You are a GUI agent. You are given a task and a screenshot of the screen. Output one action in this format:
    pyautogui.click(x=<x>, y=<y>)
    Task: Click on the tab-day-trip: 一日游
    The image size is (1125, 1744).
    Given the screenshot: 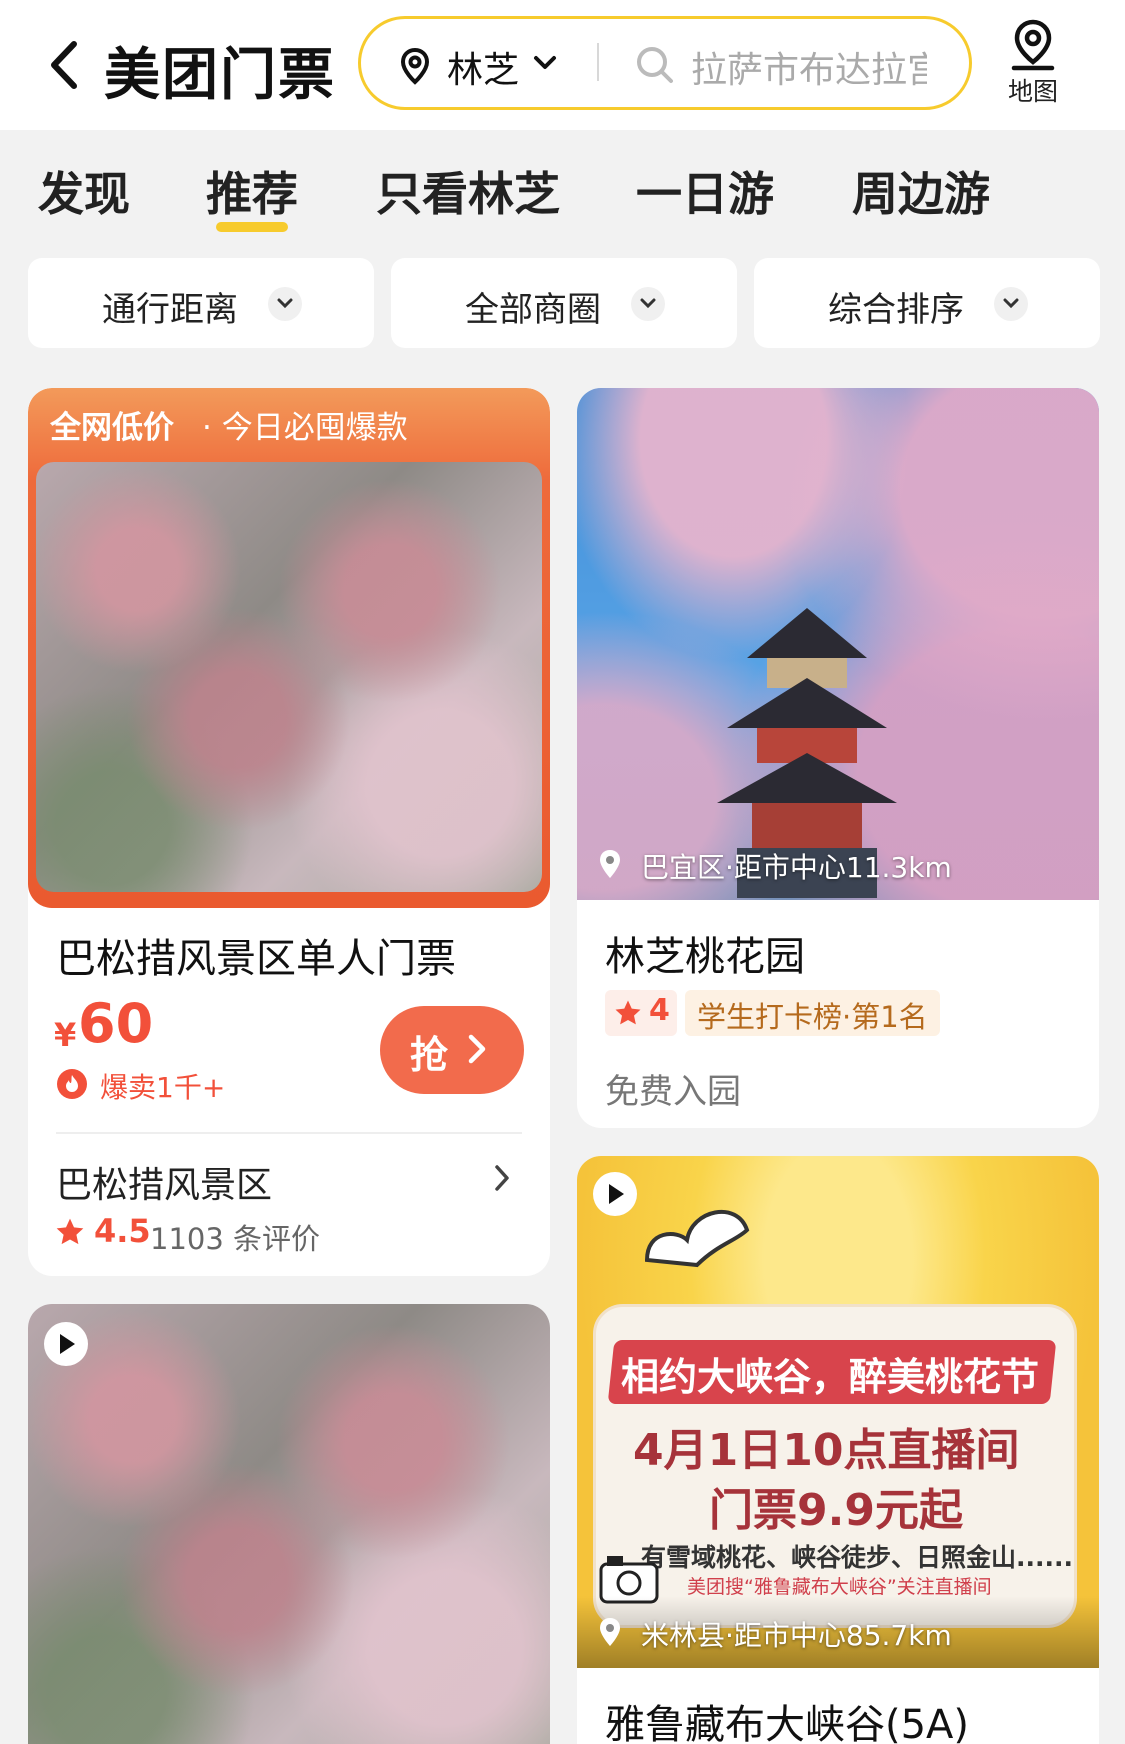 What is the action you would take?
    pyautogui.click(x=705, y=191)
    